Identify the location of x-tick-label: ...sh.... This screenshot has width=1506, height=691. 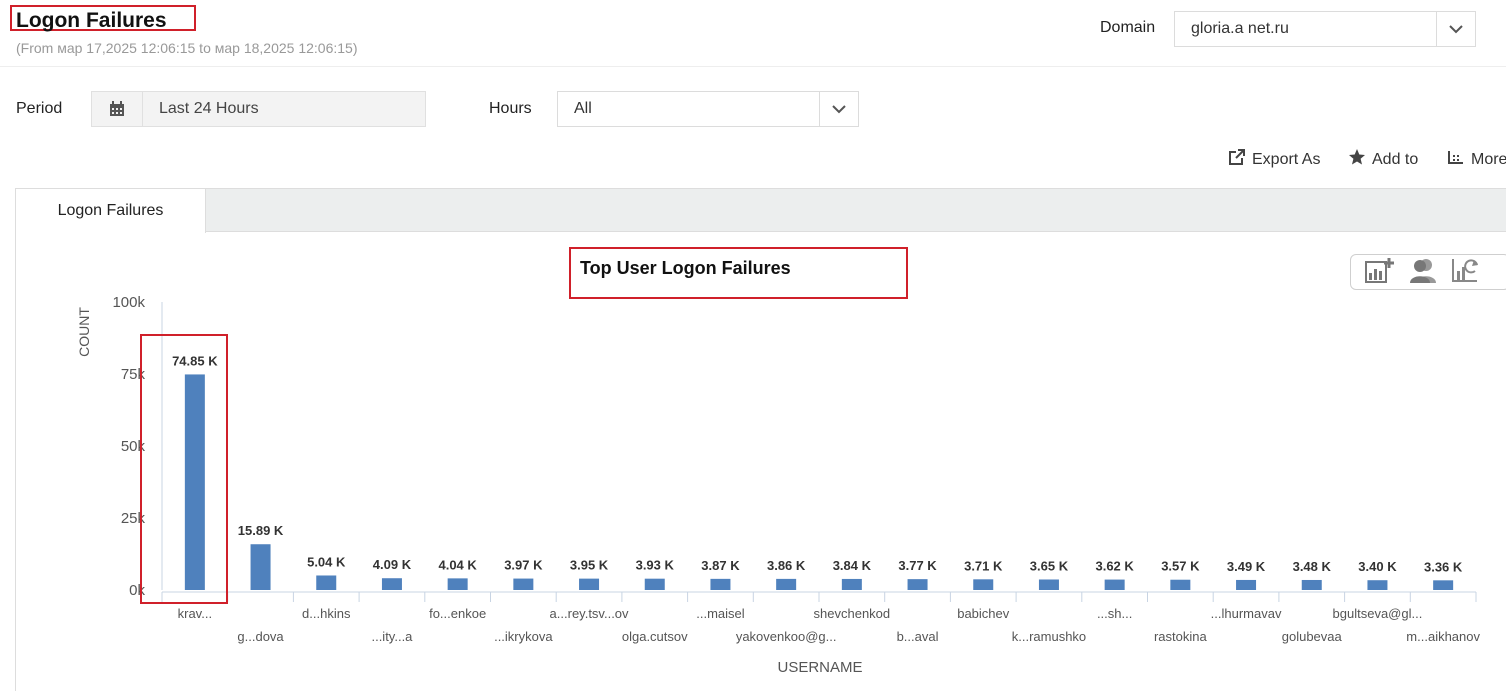
(1114, 613).